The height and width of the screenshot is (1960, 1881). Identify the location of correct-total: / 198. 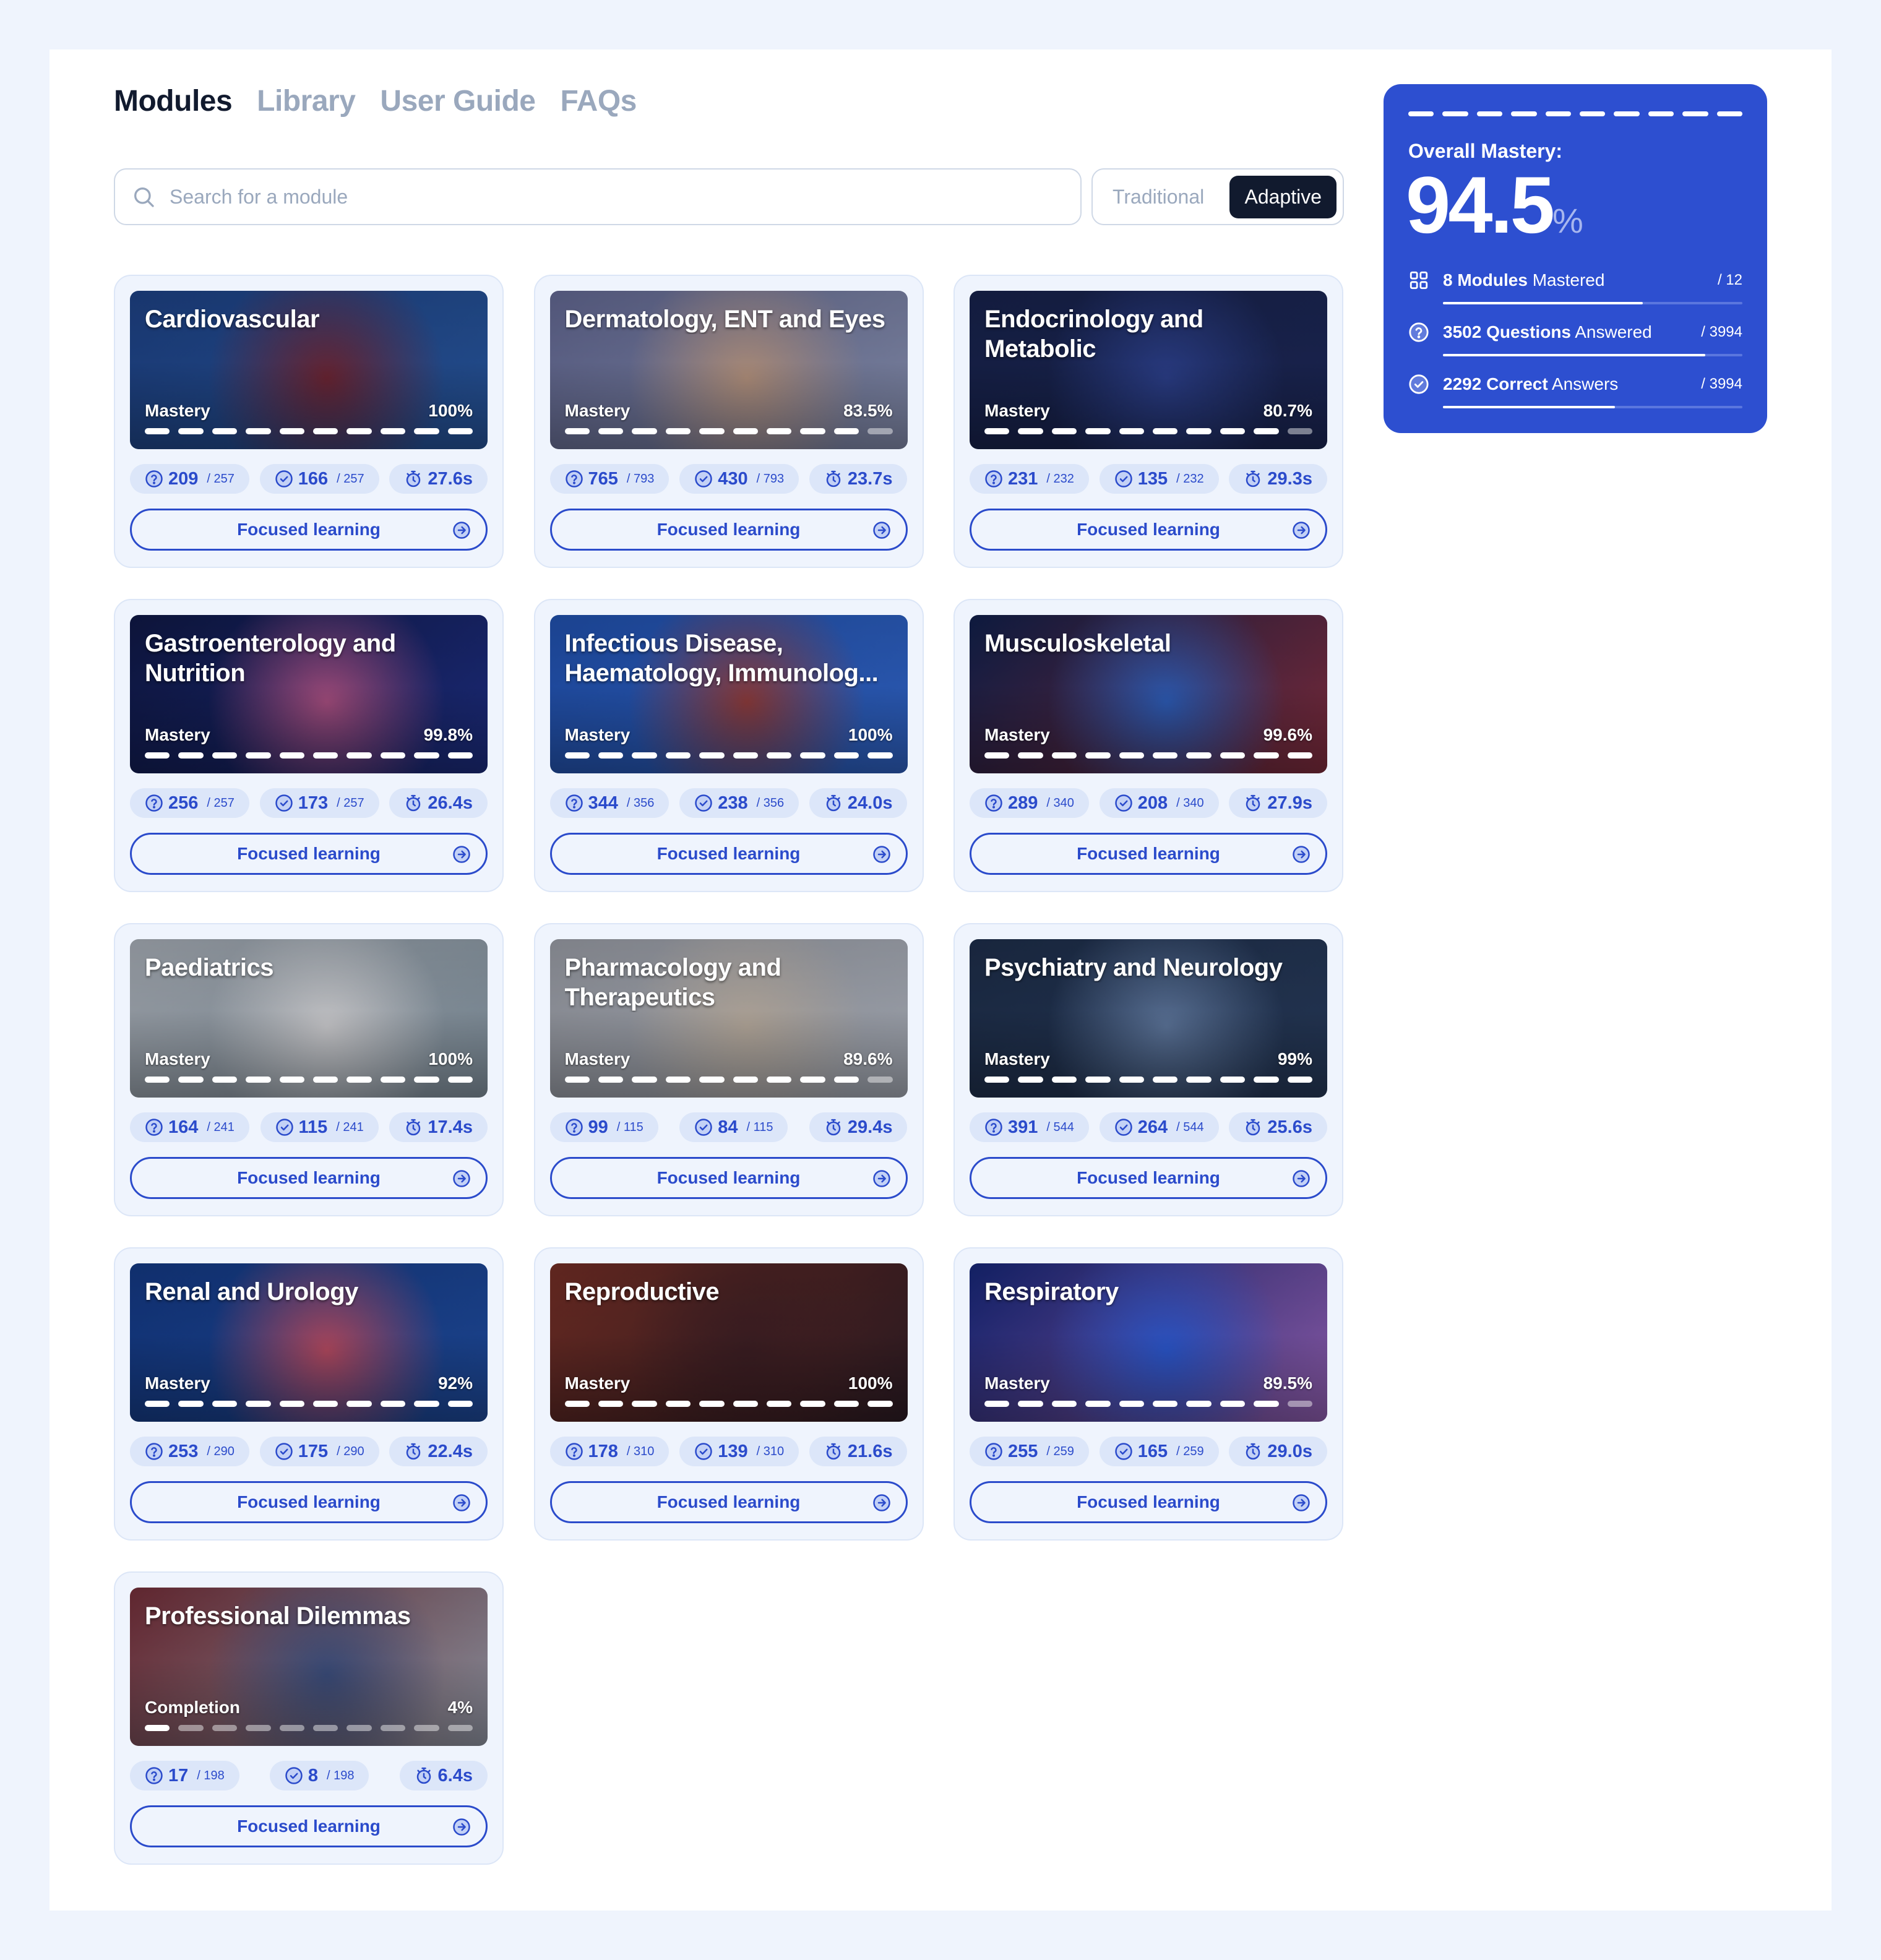
(340, 1775).